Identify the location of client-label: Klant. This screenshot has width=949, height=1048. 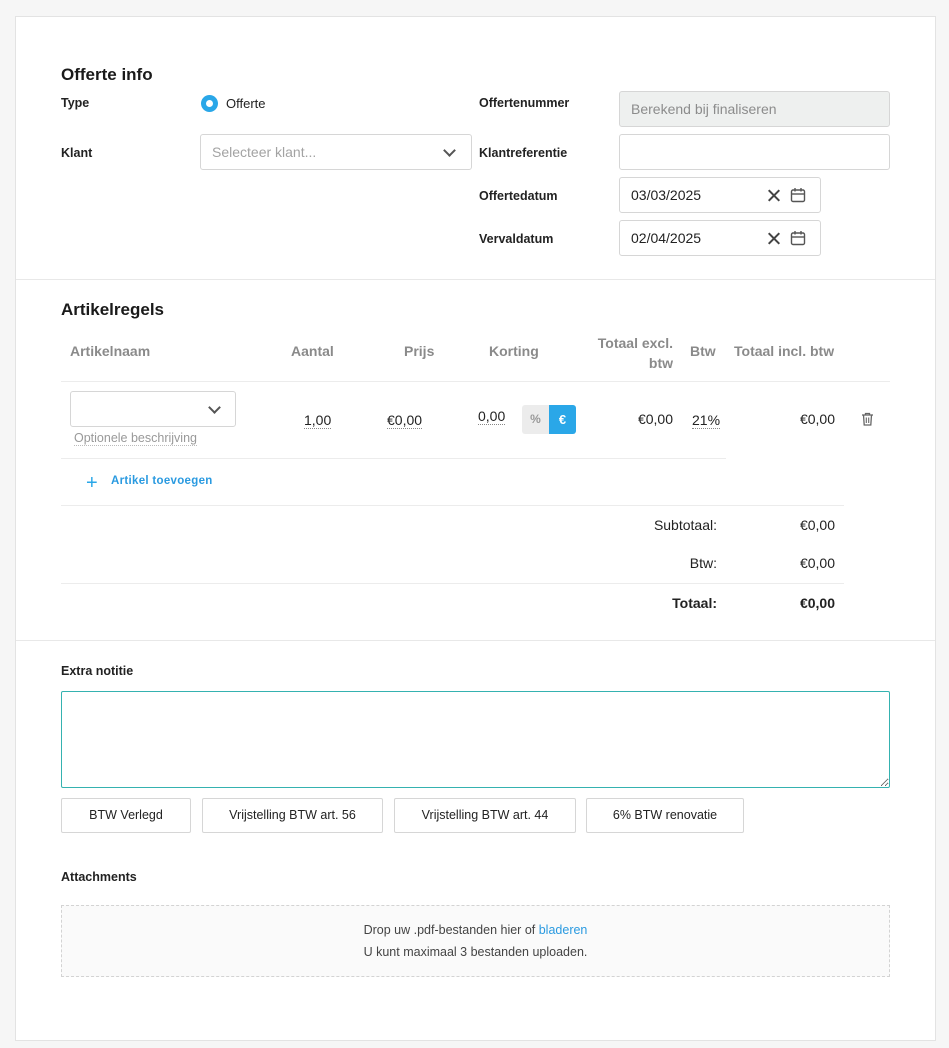
(77, 153).